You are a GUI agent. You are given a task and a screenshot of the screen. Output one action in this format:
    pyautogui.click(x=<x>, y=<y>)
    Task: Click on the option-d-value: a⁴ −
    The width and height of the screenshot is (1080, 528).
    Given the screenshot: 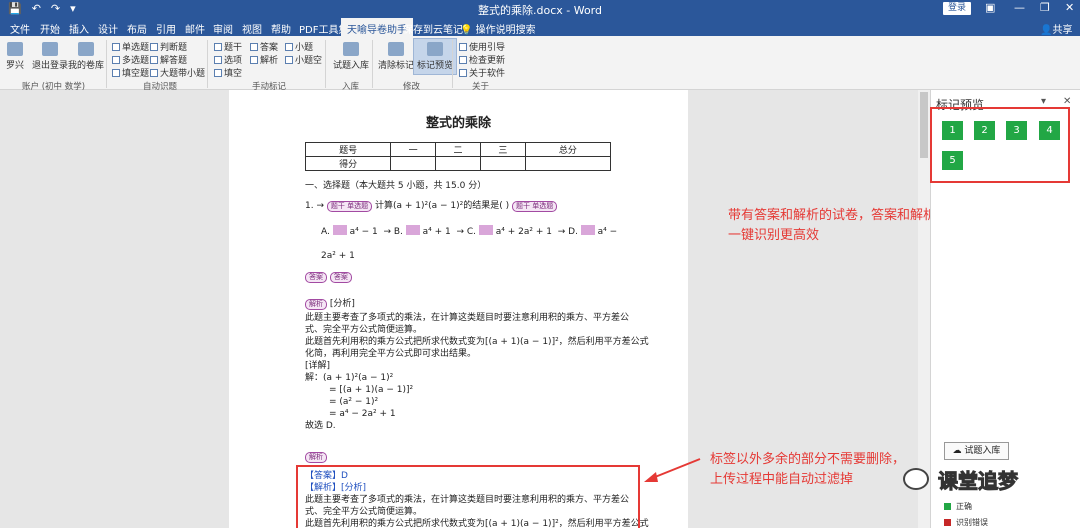 What is the action you would take?
    pyautogui.click(x=607, y=232)
    